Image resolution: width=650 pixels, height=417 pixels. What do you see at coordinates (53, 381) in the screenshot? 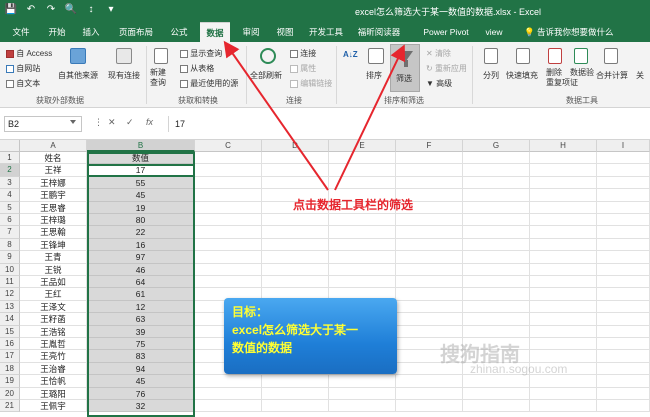
I see `name-cell: 王恰帆` at bounding box center [53, 381].